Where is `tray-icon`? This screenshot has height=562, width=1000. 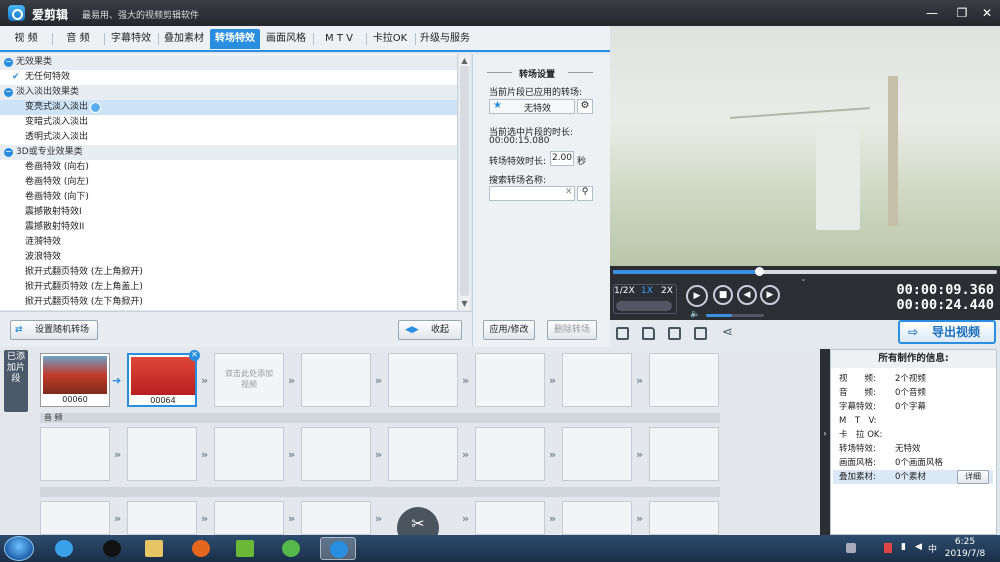 tray-icon is located at coordinates (851, 548).